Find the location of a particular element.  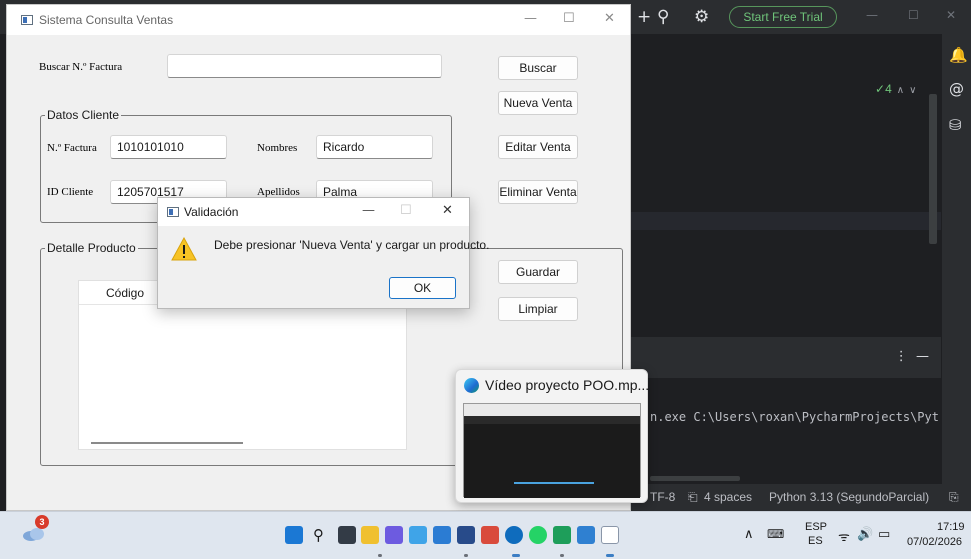

app-title: Sistema Consulta Ventas is located at coordinates (106, 20).